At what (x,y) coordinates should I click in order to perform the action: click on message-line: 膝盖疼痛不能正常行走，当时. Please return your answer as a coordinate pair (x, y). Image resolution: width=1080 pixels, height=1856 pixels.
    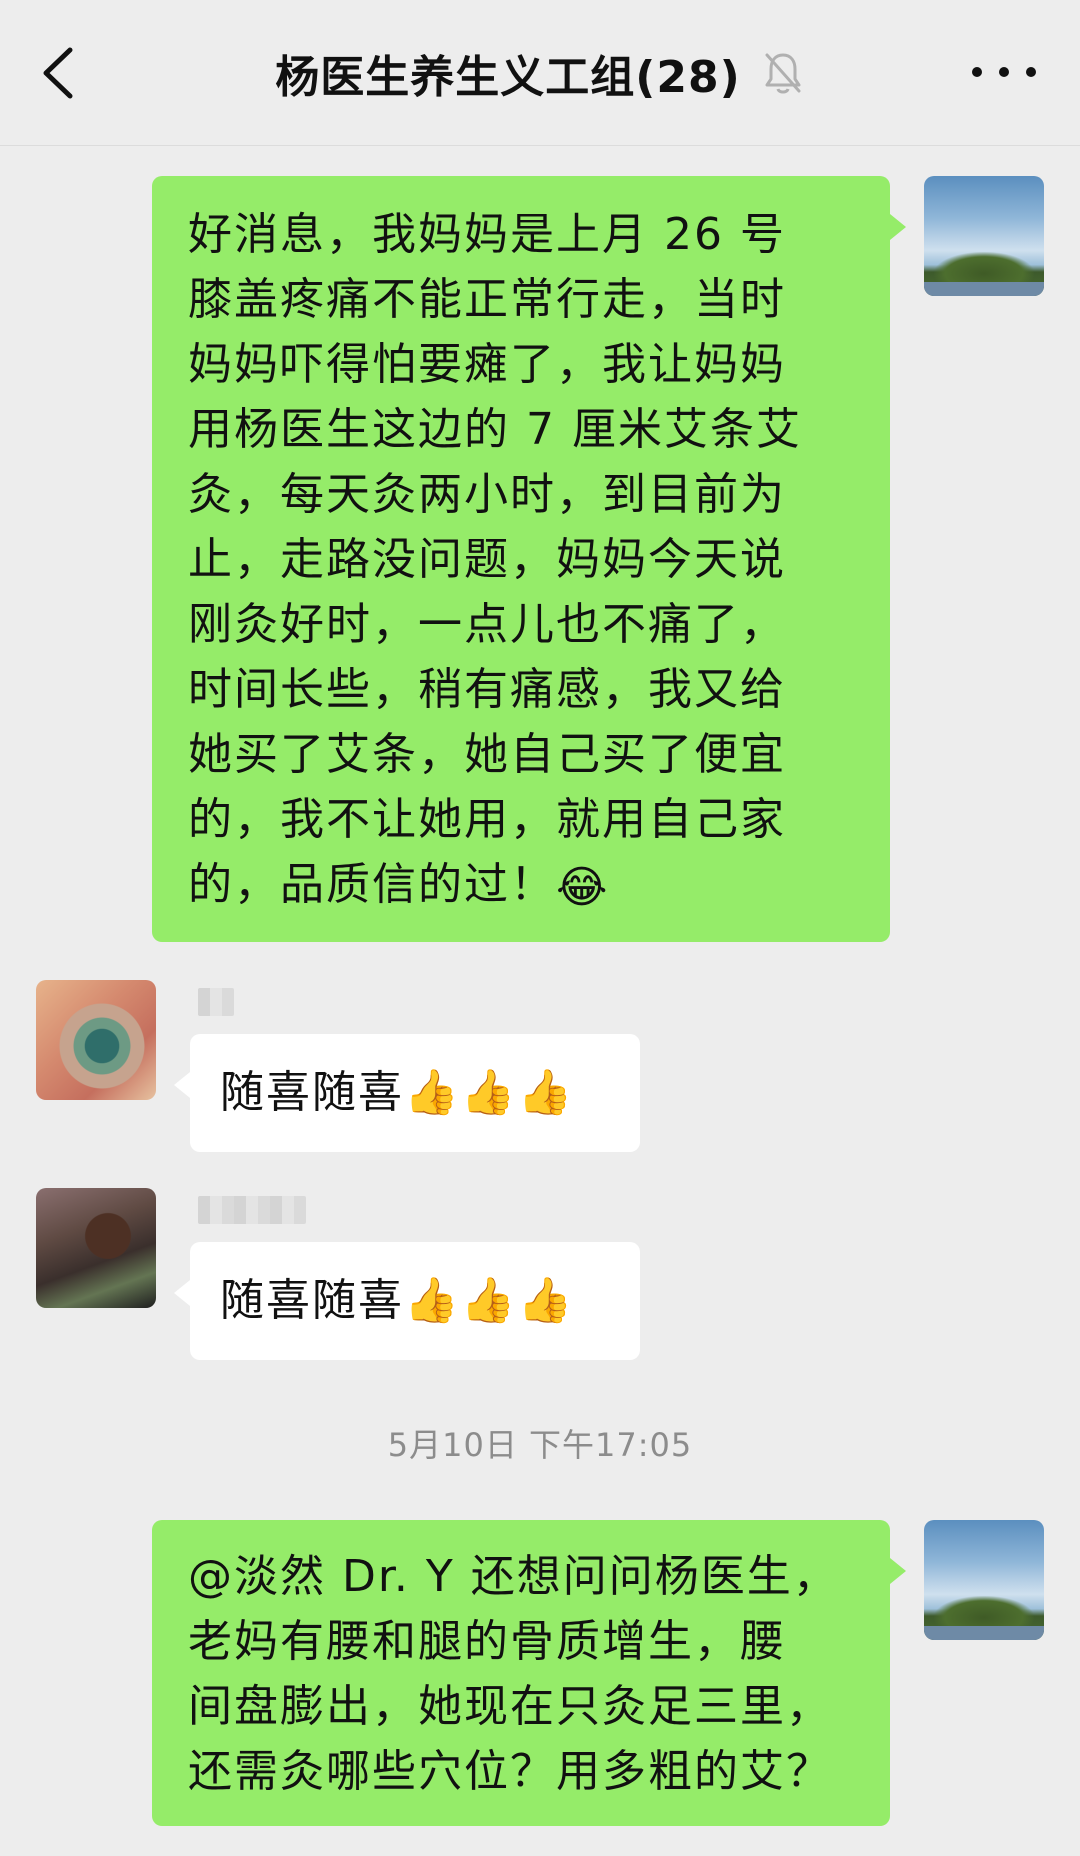
    Looking at the image, I should click on (487, 299).